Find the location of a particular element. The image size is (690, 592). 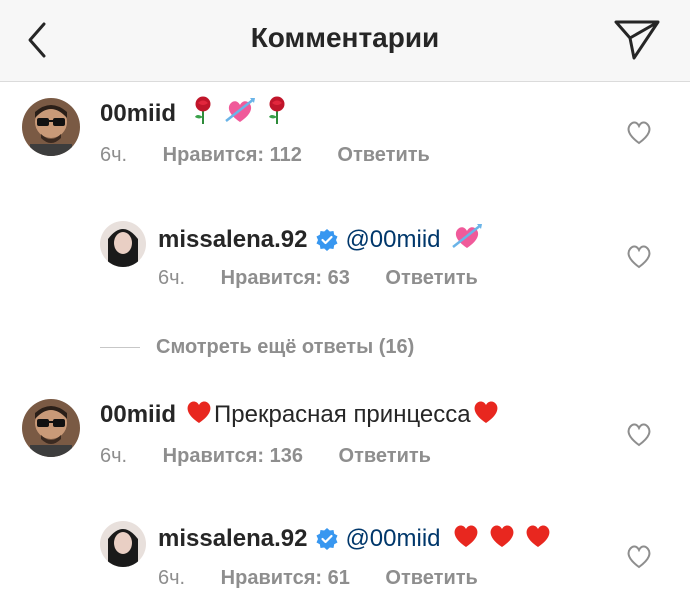

comment-text: Прекрасная принцесса is located at coordinates (342, 414).